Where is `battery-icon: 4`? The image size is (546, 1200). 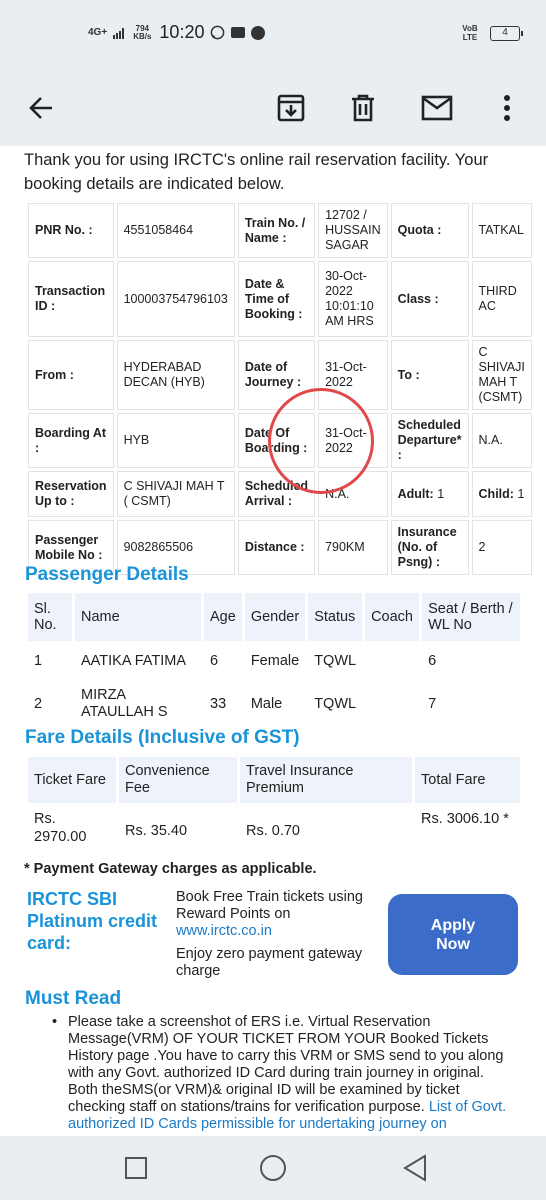 battery-icon: 4 is located at coordinates (506, 33).